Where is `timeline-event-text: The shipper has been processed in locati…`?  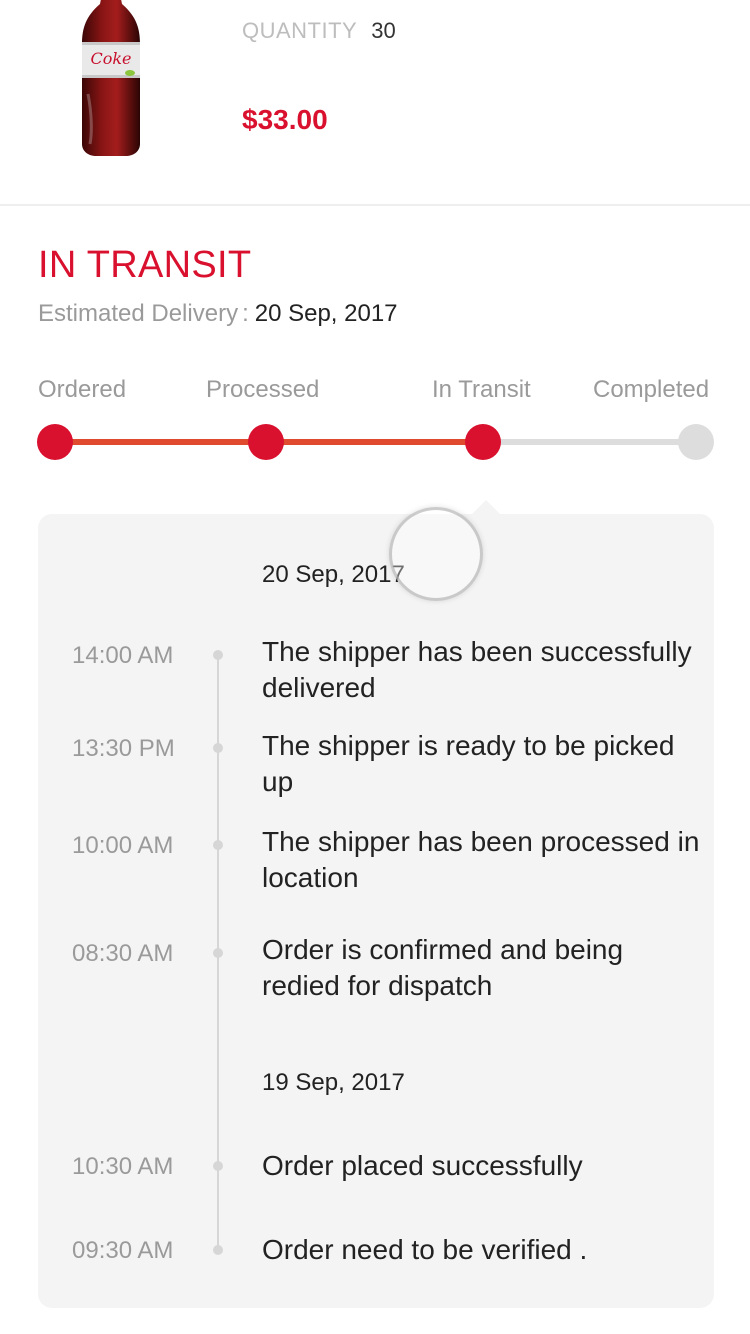 timeline-event-text: The shipper has been processed in locati… is located at coordinates (481, 859).